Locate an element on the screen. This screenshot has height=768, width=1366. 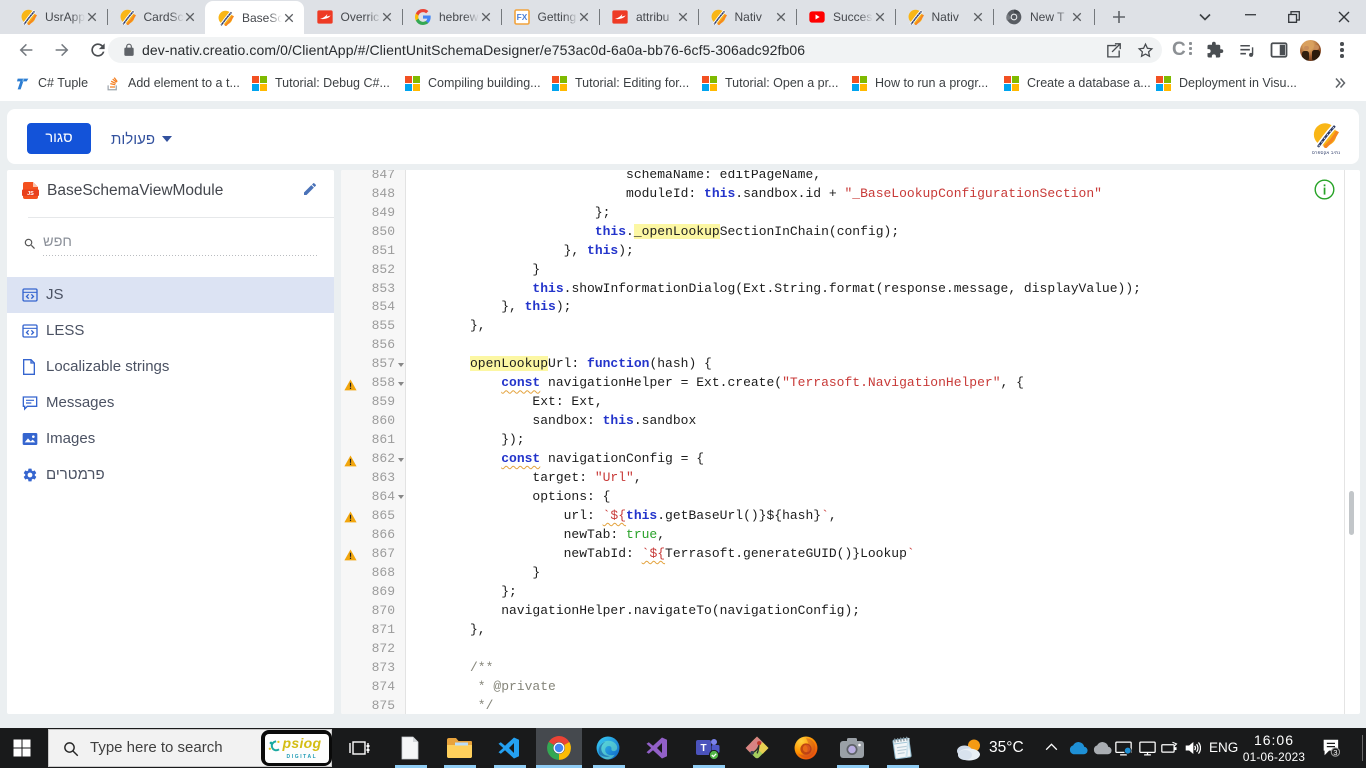
svg-text: JS is located at coordinates (30, 194).